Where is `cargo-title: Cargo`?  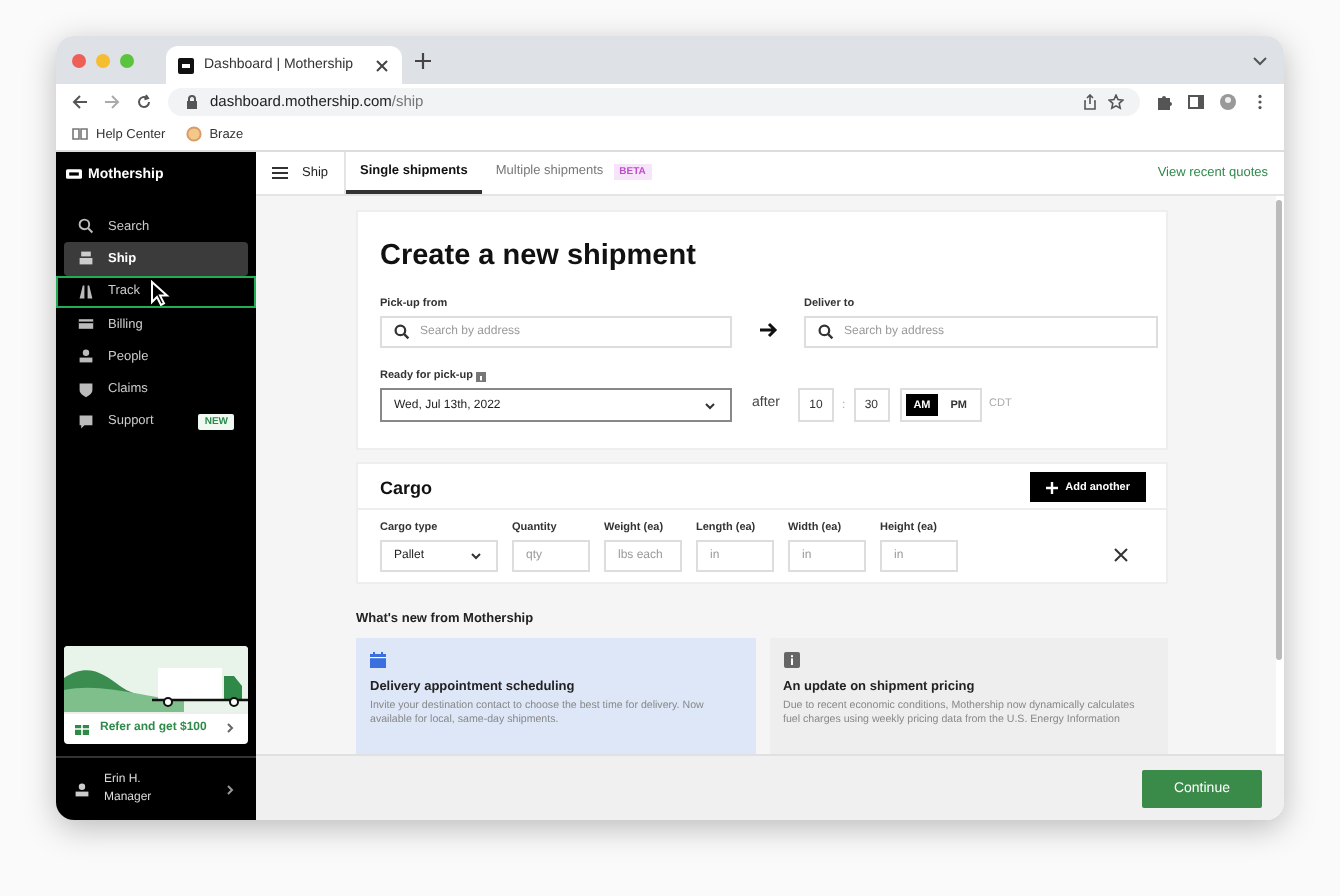 cargo-title: Cargo is located at coordinates (406, 487).